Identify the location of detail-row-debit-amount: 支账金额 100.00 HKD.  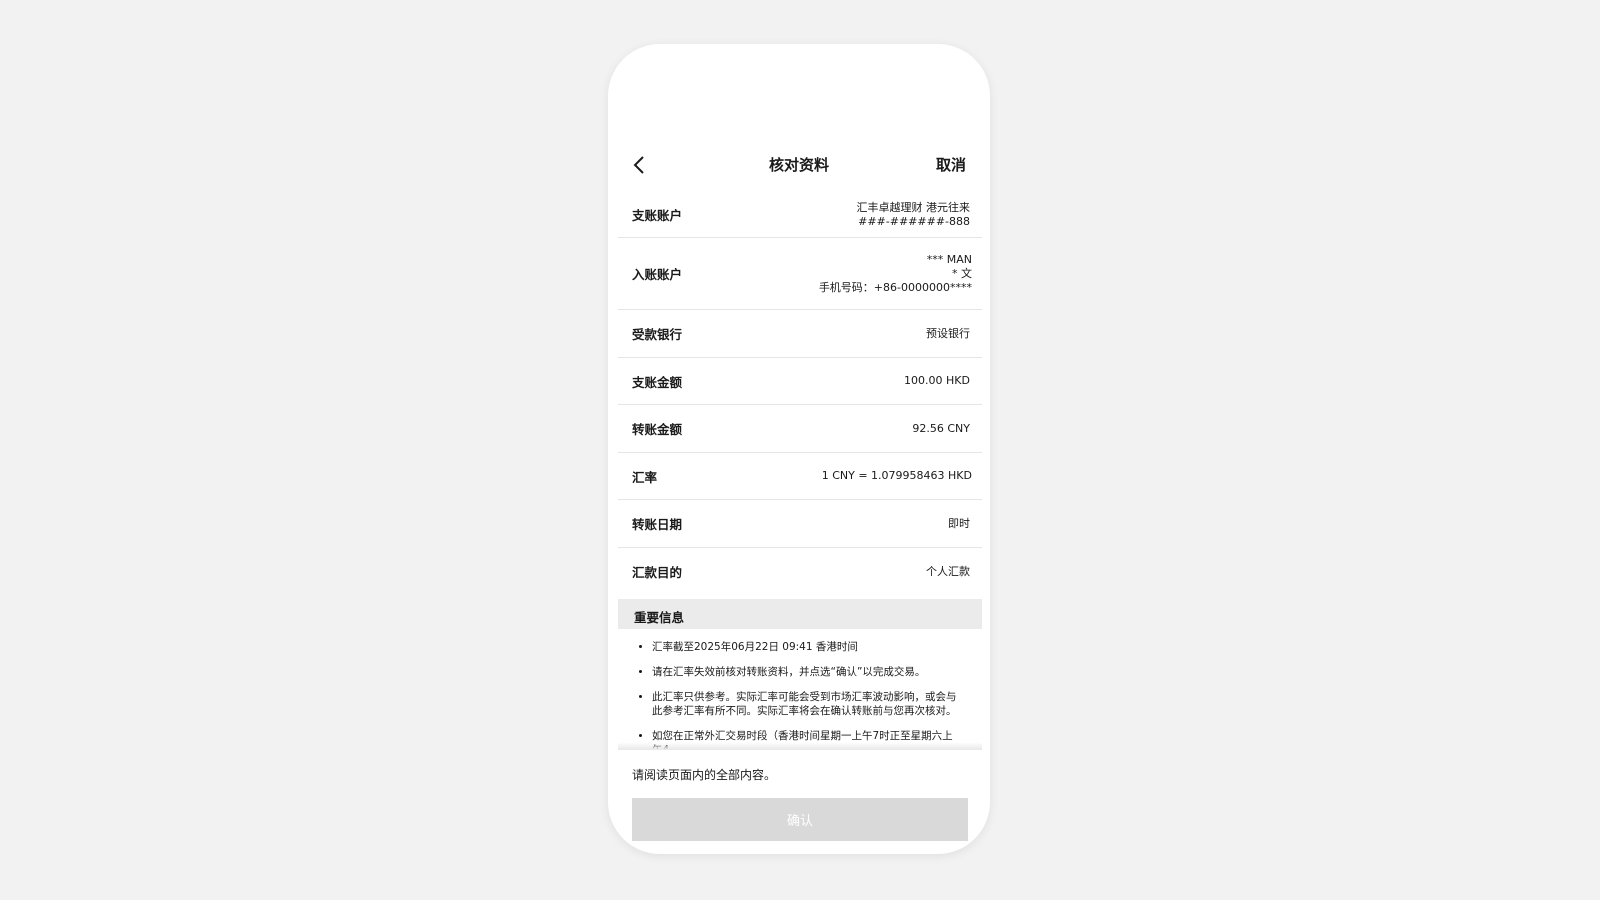
(800, 381).